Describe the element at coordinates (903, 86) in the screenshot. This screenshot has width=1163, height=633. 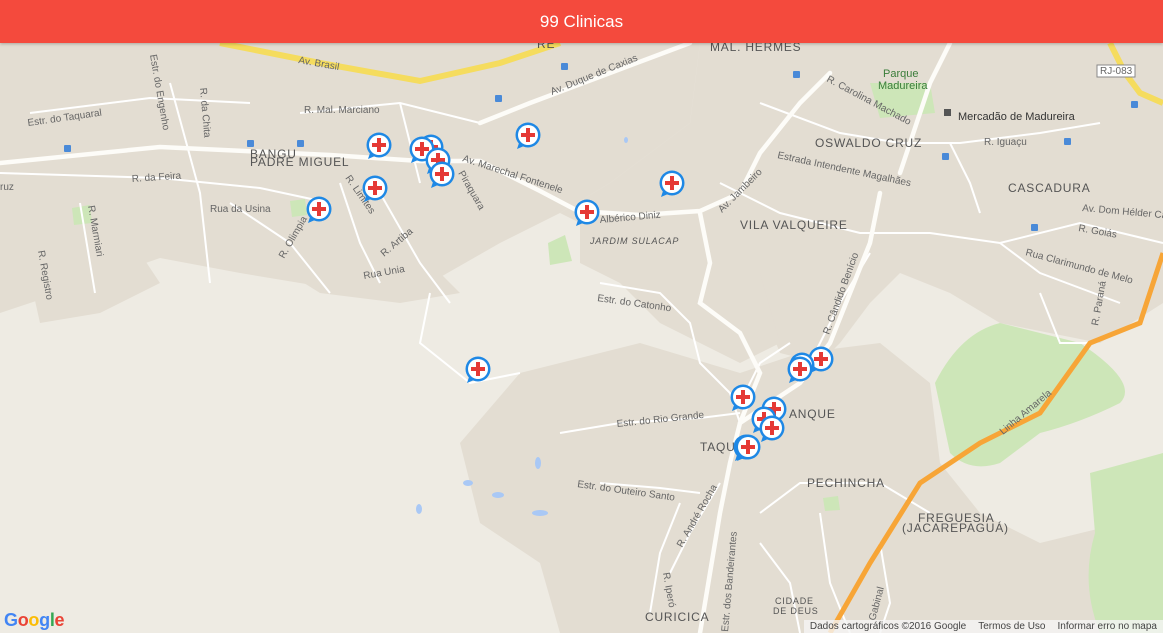
I see `poi-label: Madureira` at that location.